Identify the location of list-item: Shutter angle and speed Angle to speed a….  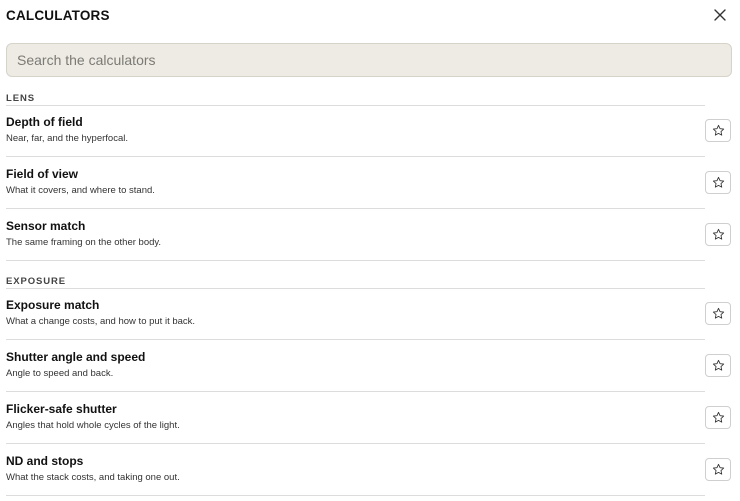
(370, 365).